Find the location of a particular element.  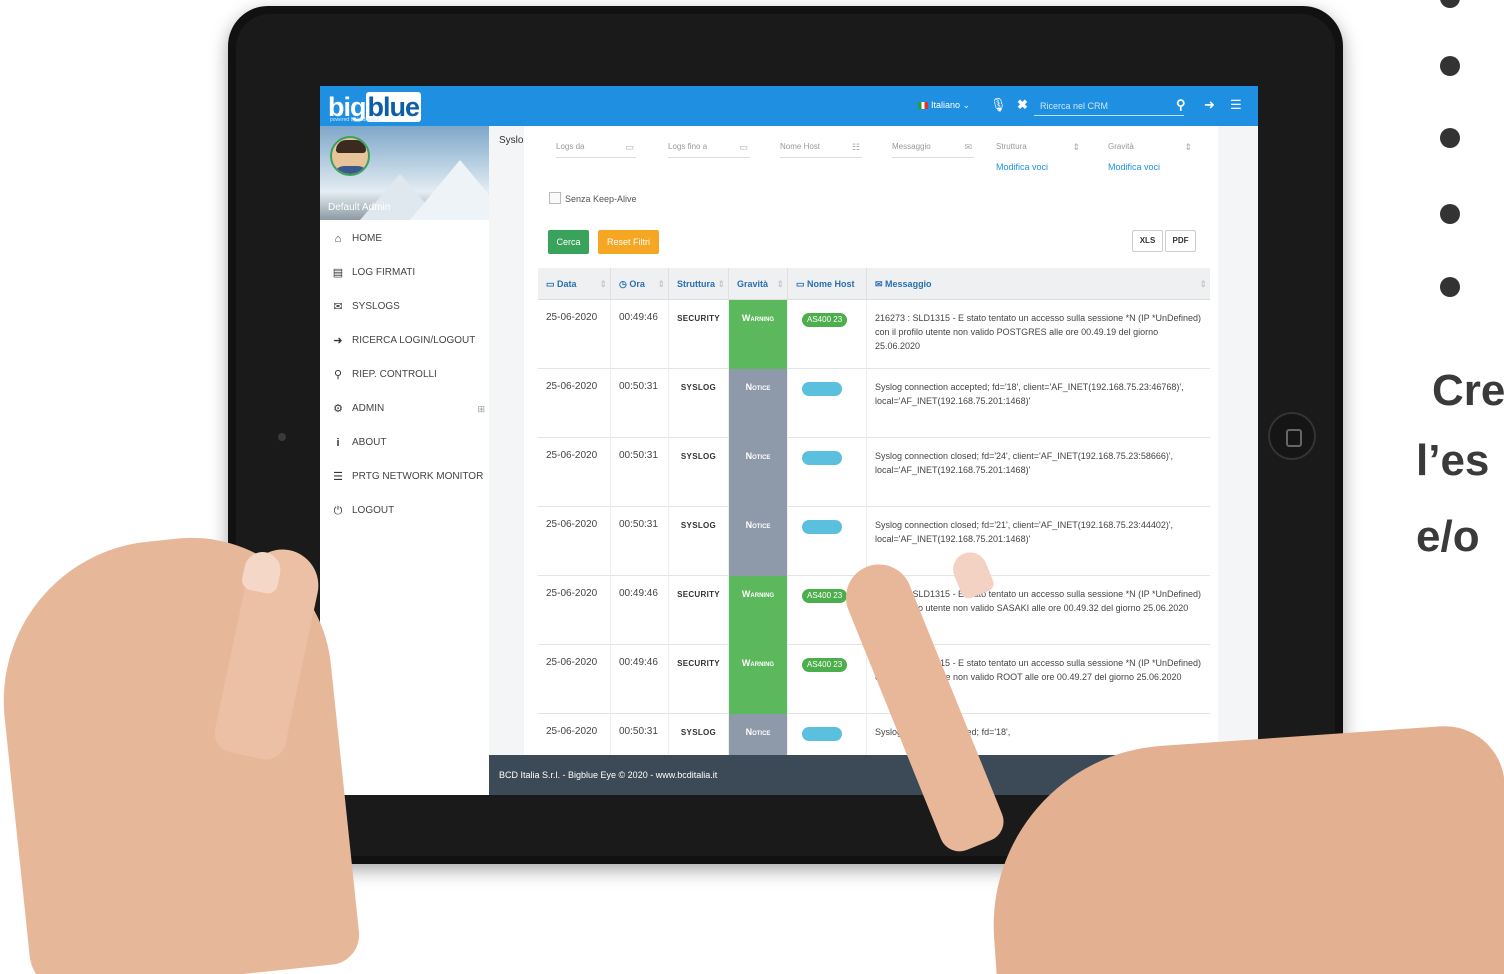

home-icon: ⌂ is located at coordinates (338, 239).